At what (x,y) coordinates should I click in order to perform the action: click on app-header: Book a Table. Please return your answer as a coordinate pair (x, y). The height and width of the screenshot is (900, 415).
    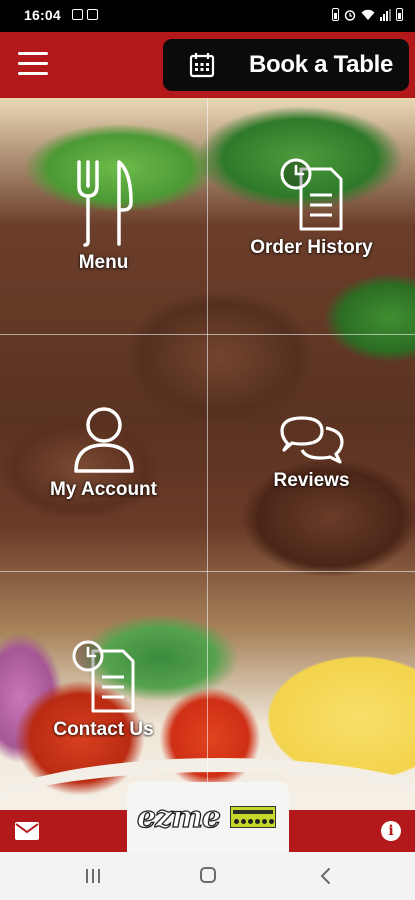
    Looking at the image, I should click on (207, 65).